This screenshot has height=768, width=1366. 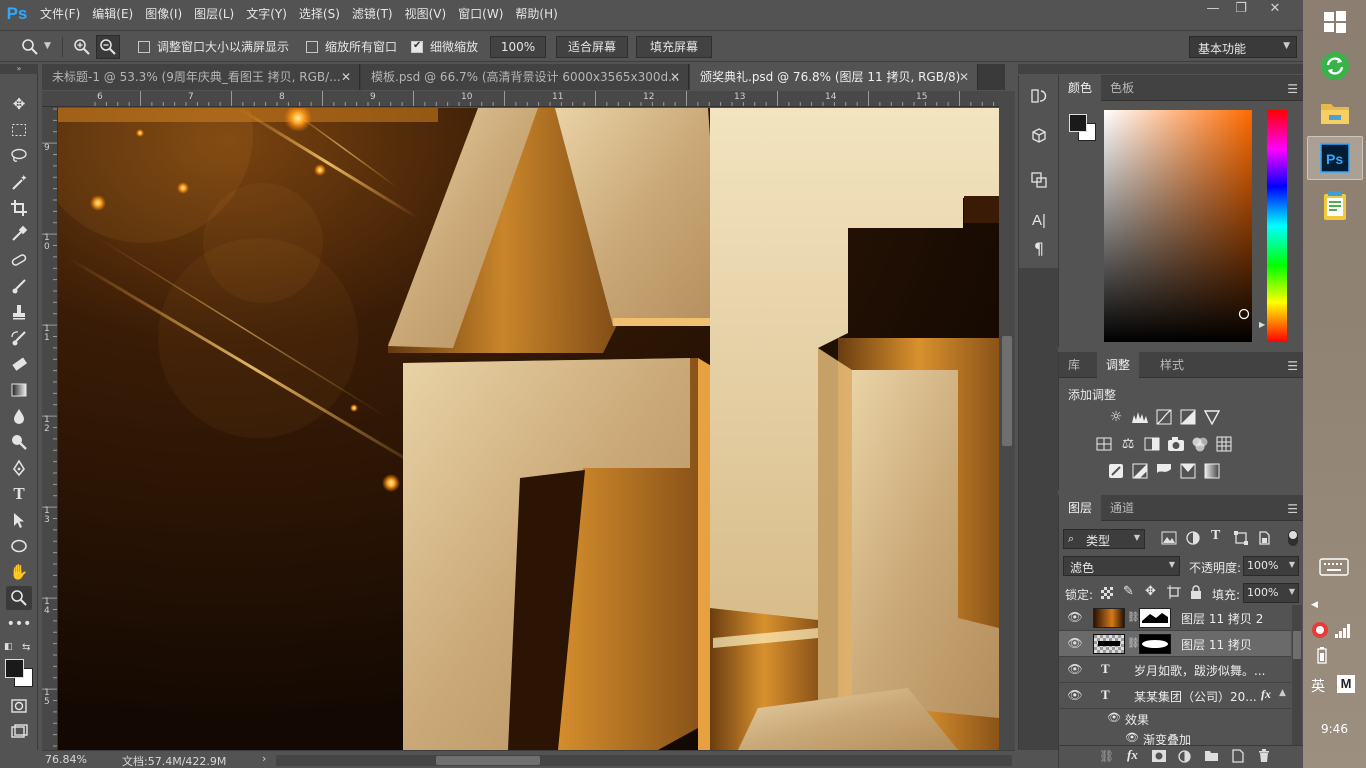 What do you see at coordinates (1039, 248) in the screenshot?
I see `paragraph-panel-icon: ¶` at bounding box center [1039, 248].